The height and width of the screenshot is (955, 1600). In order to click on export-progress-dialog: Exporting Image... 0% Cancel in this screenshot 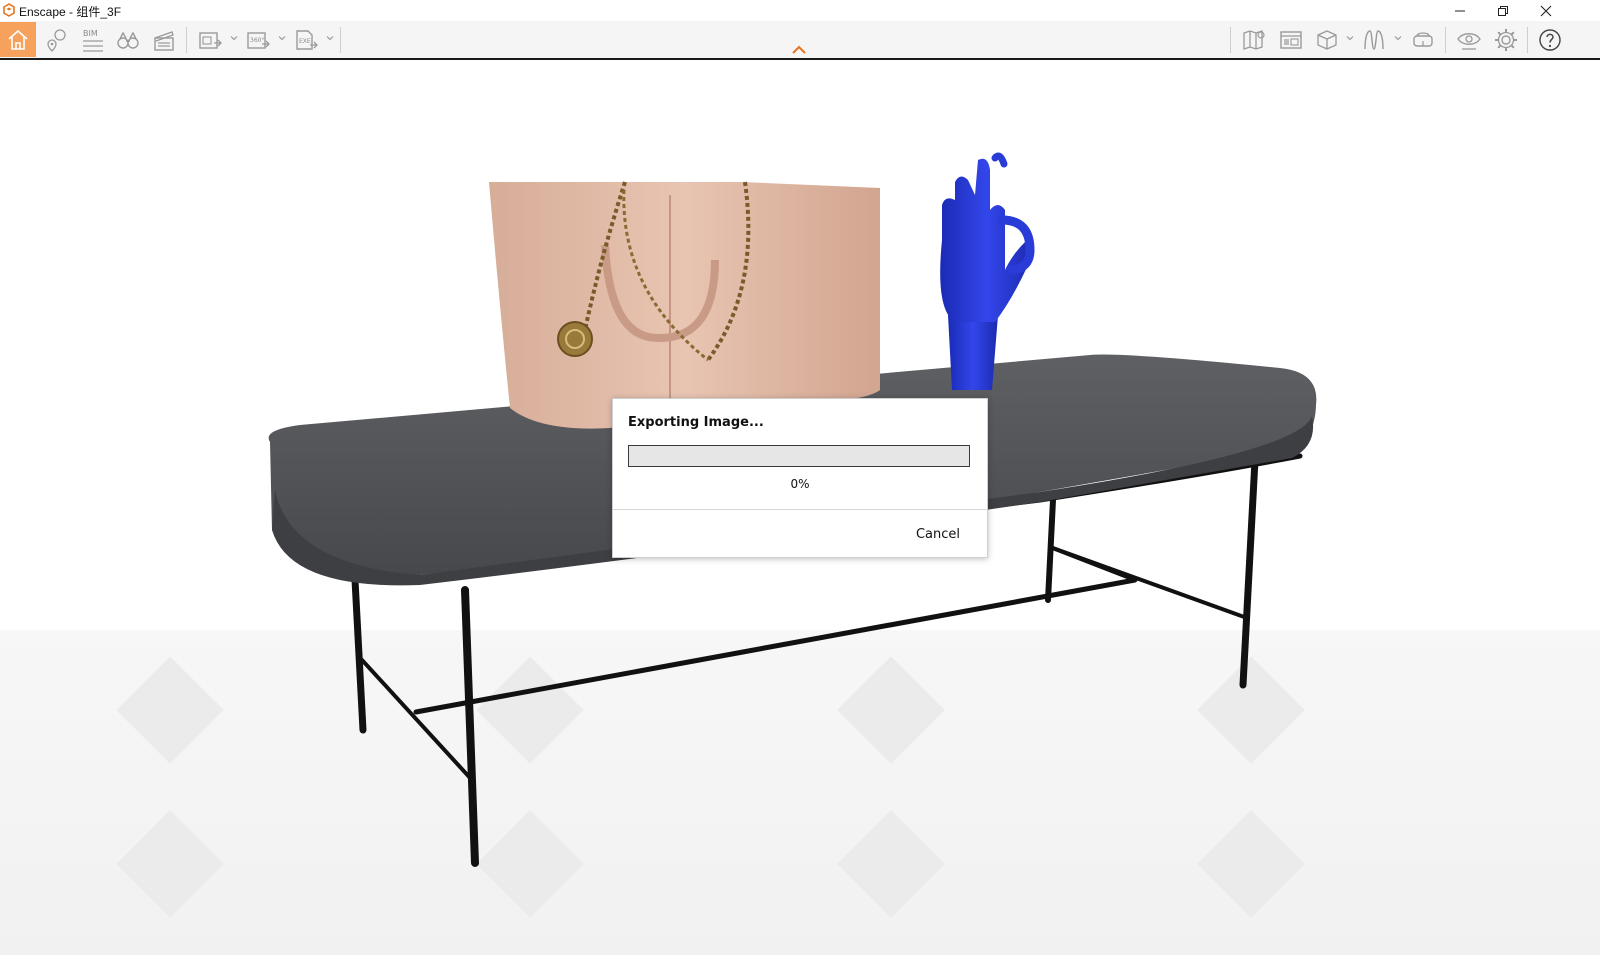, I will do `click(800, 478)`.